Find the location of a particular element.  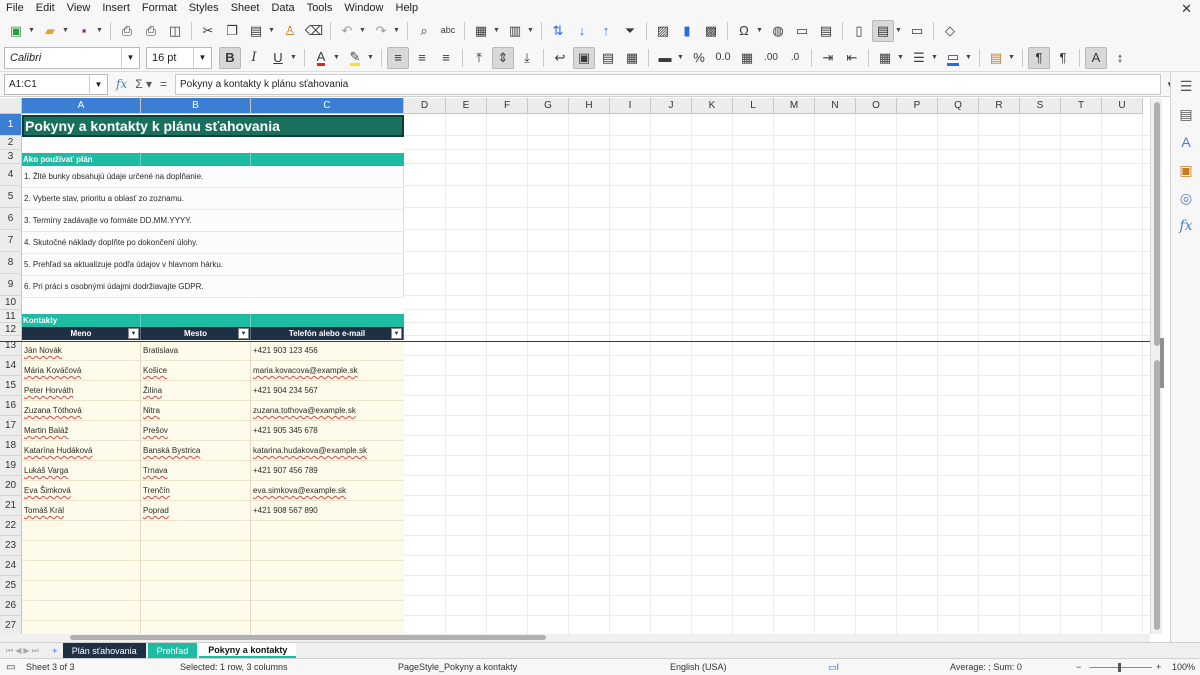

chevron-down-icon: ▼ is located at coordinates (130, 57).